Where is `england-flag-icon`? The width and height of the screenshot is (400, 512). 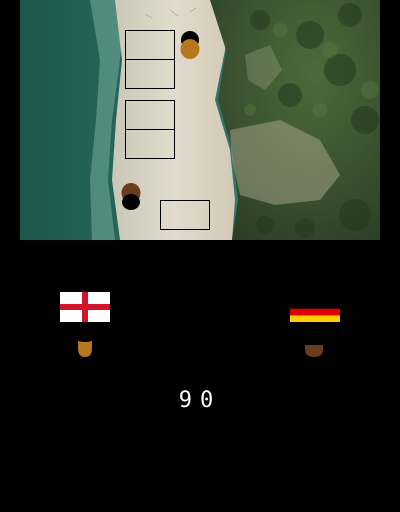
england-flag-icon is located at coordinates (85, 307).